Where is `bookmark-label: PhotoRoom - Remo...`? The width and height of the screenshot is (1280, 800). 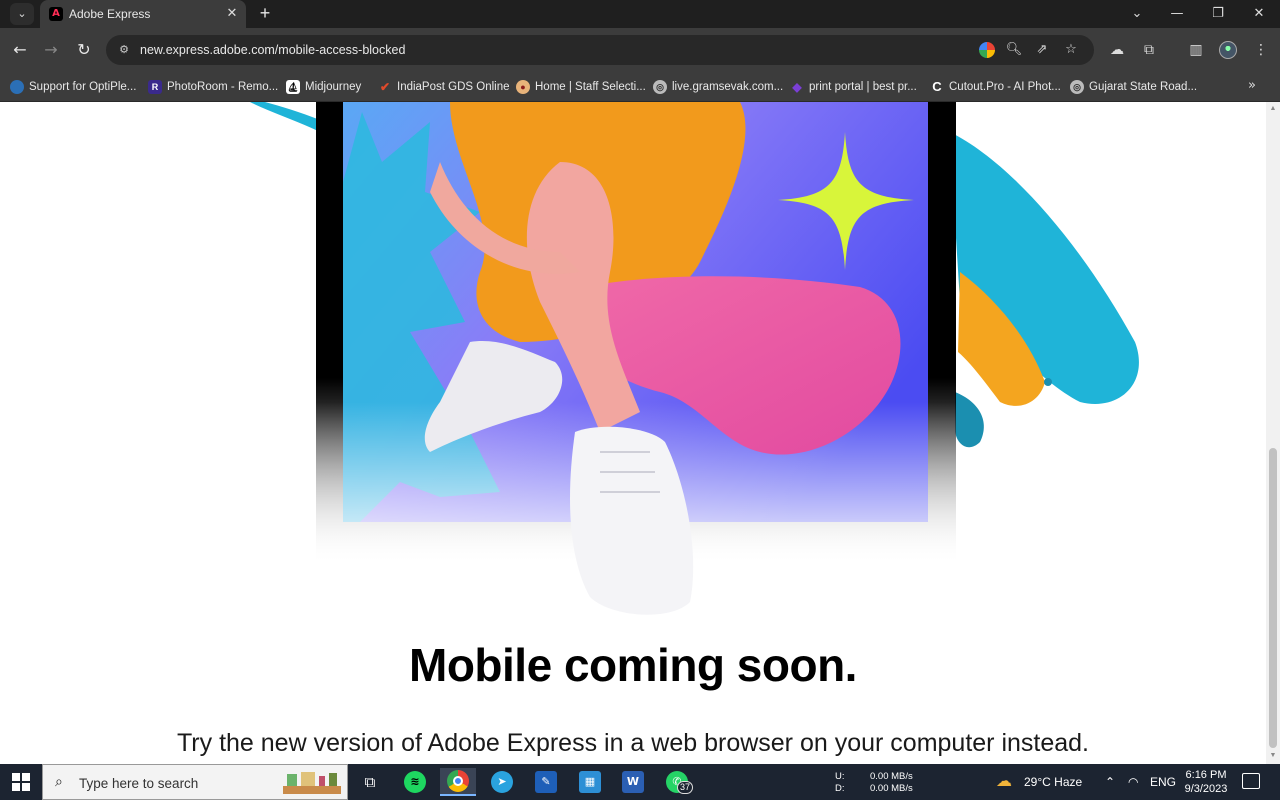 bookmark-label: PhotoRoom - Remo... is located at coordinates (223, 87).